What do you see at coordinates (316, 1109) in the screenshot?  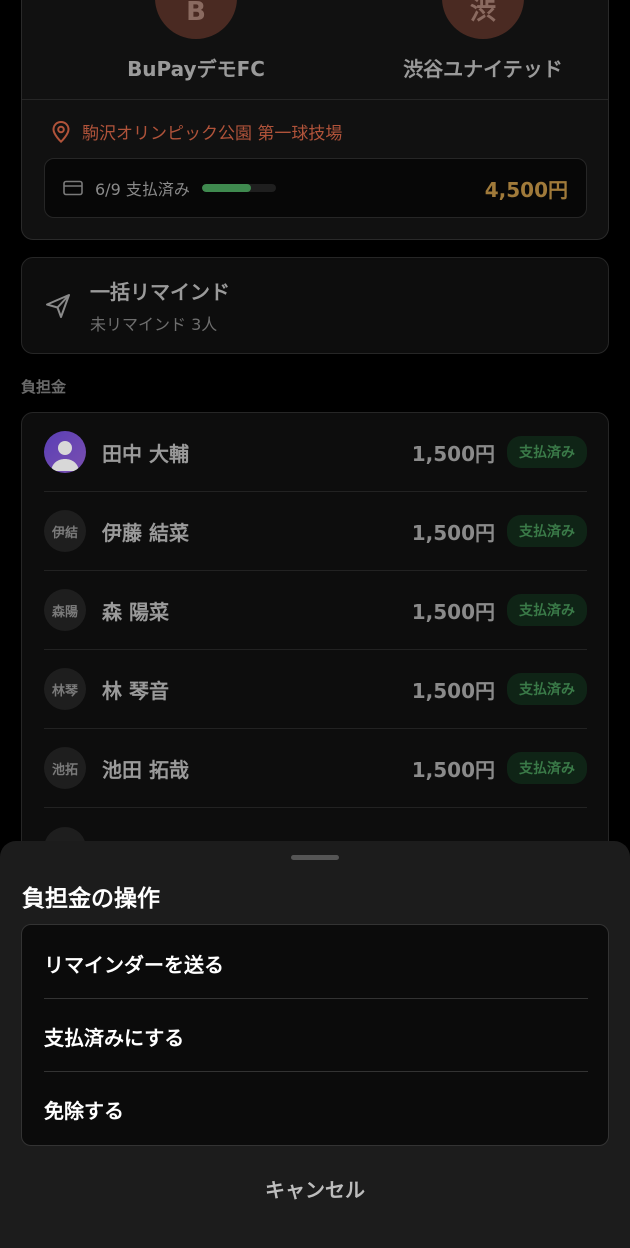 I see `exempt-button: 免除する` at bounding box center [316, 1109].